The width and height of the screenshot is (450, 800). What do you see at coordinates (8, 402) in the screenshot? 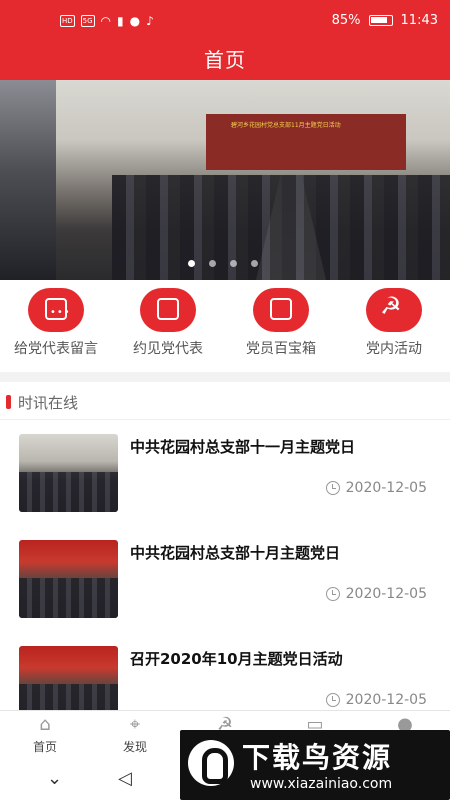
I see `section-accent-bar` at bounding box center [8, 402].